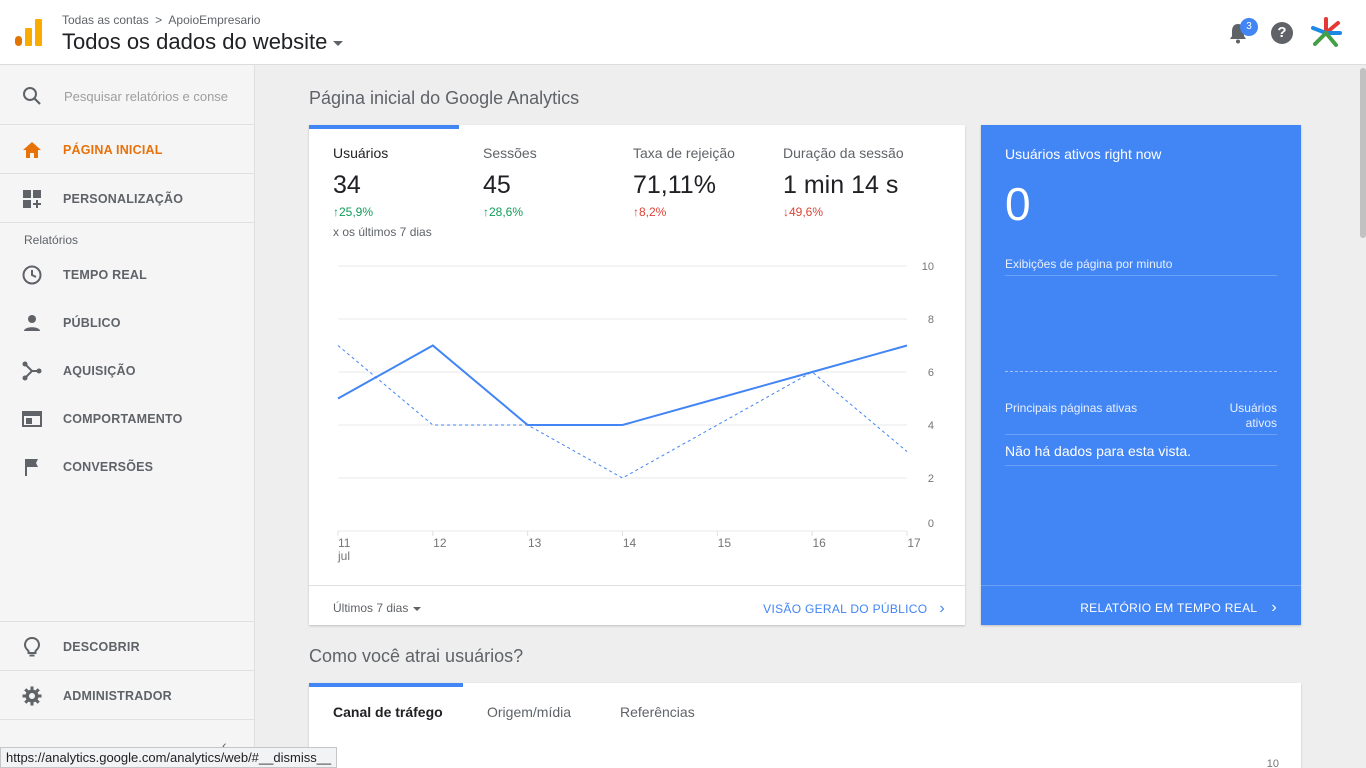 This screenshot has height=768, width=1366. What do you see at coordinates (1261, 423) in the screenshot?
I see `active-users-column-line2: ativos` at bounding box center [1261, 423].